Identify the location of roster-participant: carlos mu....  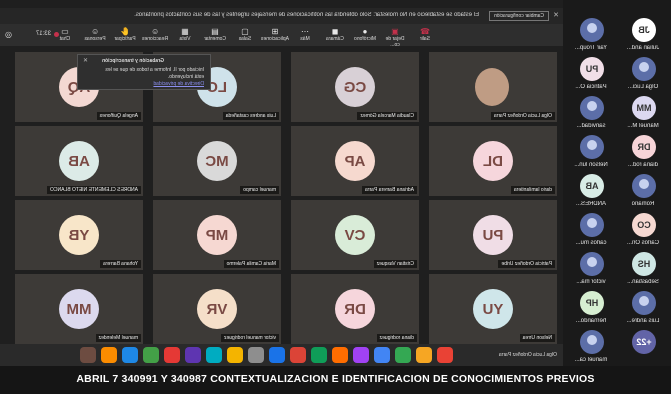
(591, 231).